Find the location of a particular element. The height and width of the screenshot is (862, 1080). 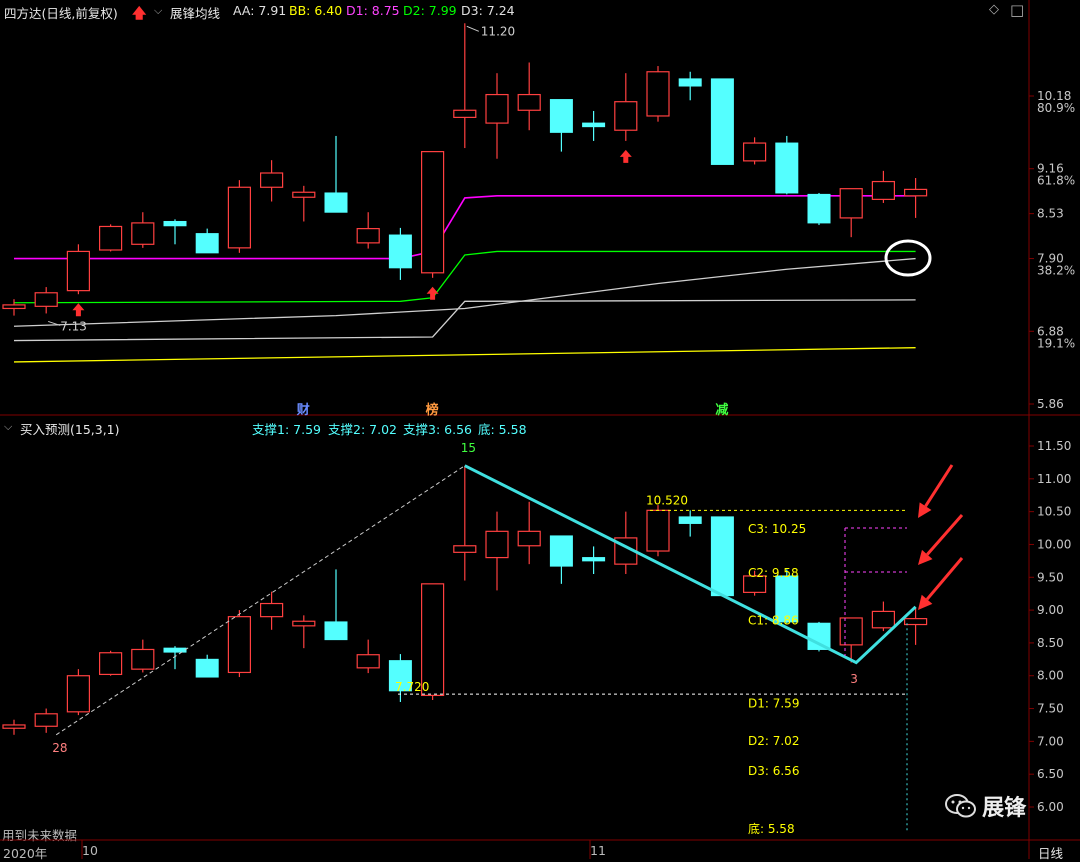

y-tick-pct-label: 38.2% is located at coordinates (1056, 271).